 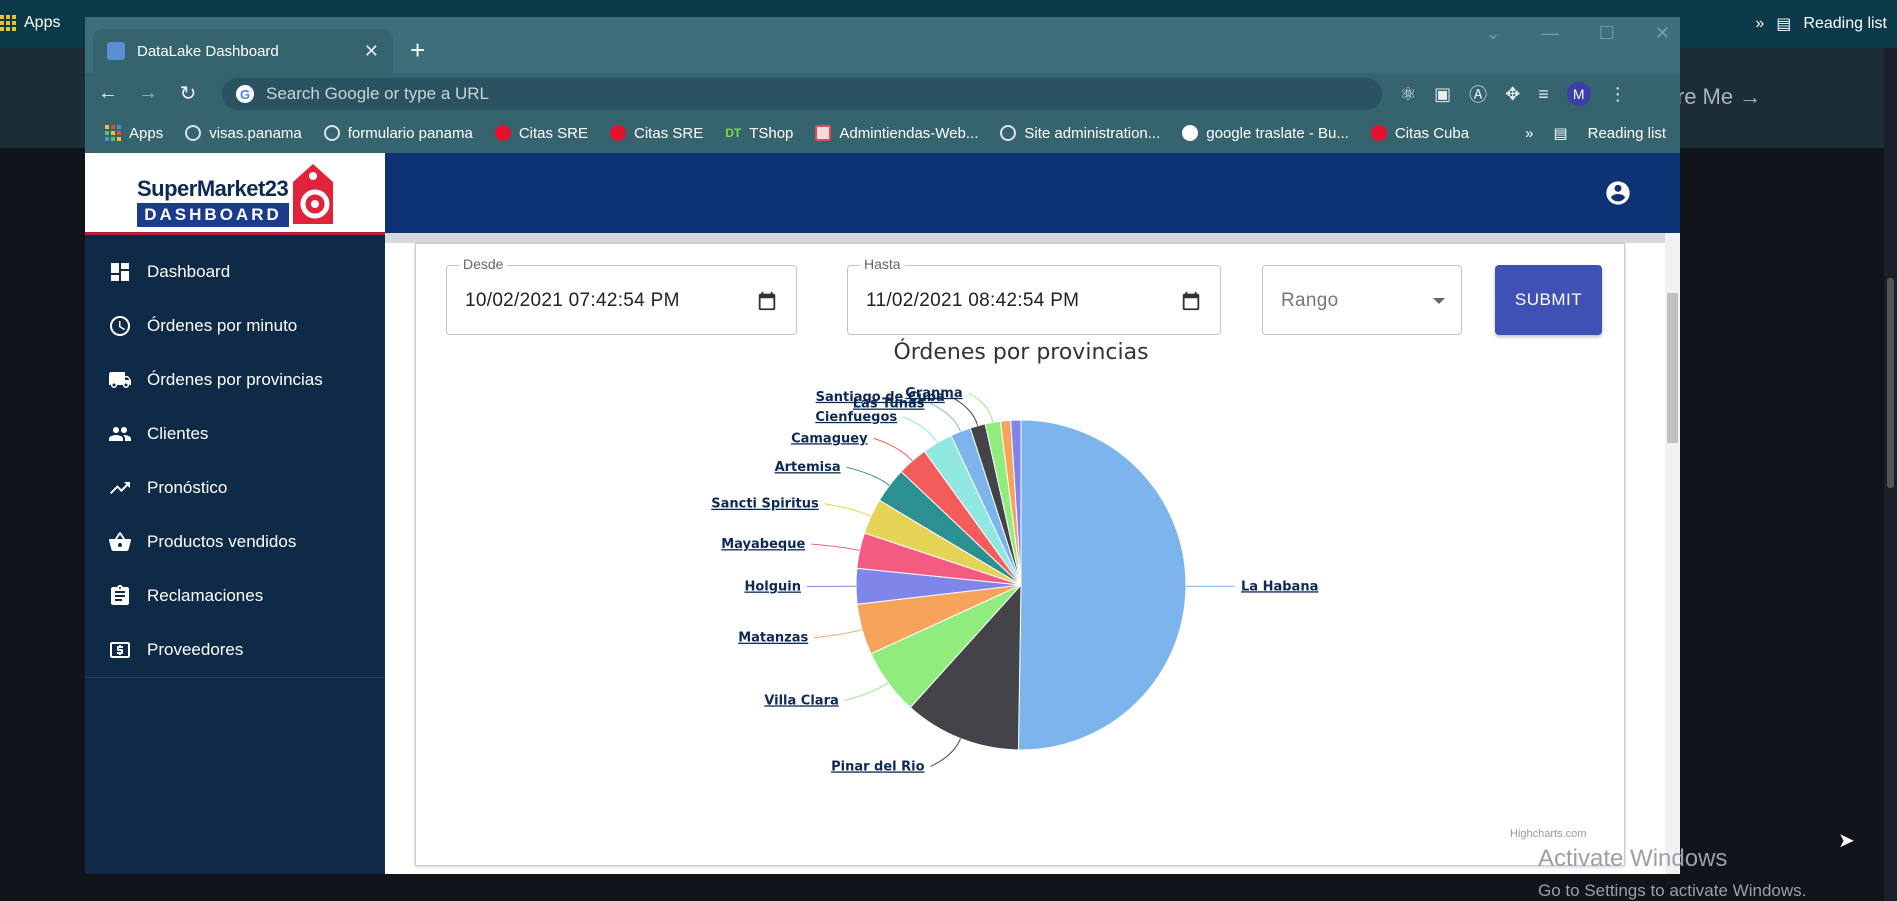 I want to click on truck-icon, so click(x=120, y=380).